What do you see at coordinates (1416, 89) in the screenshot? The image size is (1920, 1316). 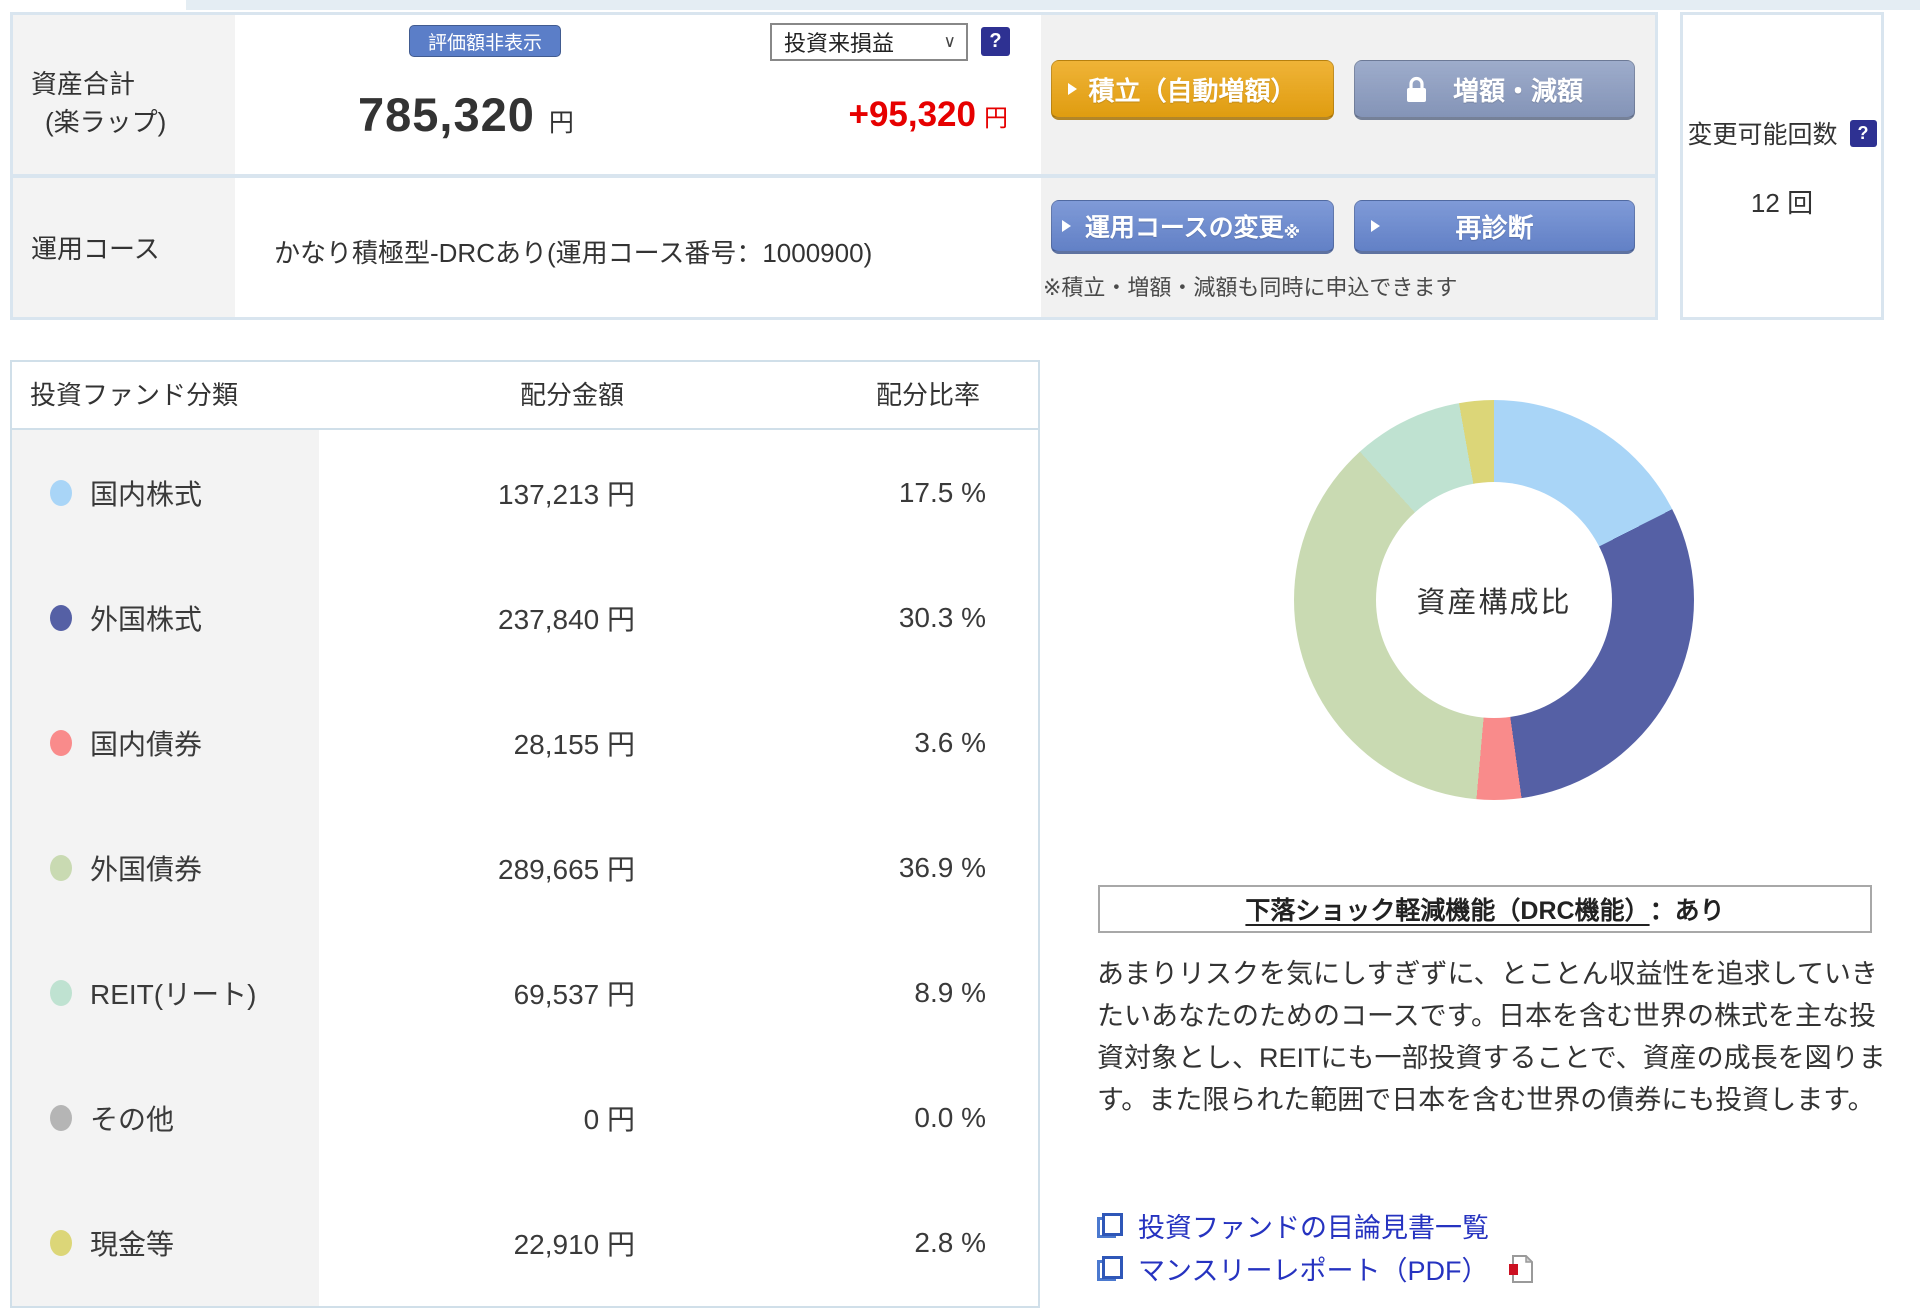 I see `lock-icon` at bounding box center [1416, 89].